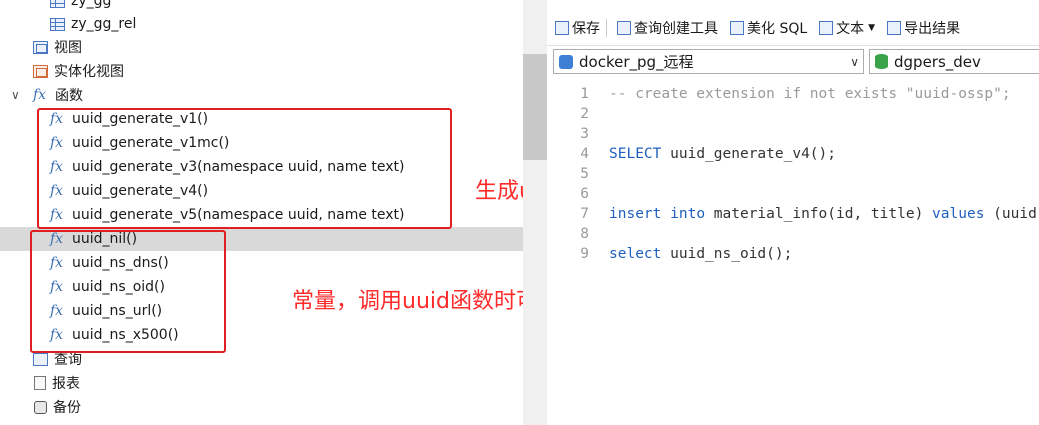  Describe the element at coordinates (104, 24) in the screenshot. I see `table-name: zy_gg_rel` at that location.